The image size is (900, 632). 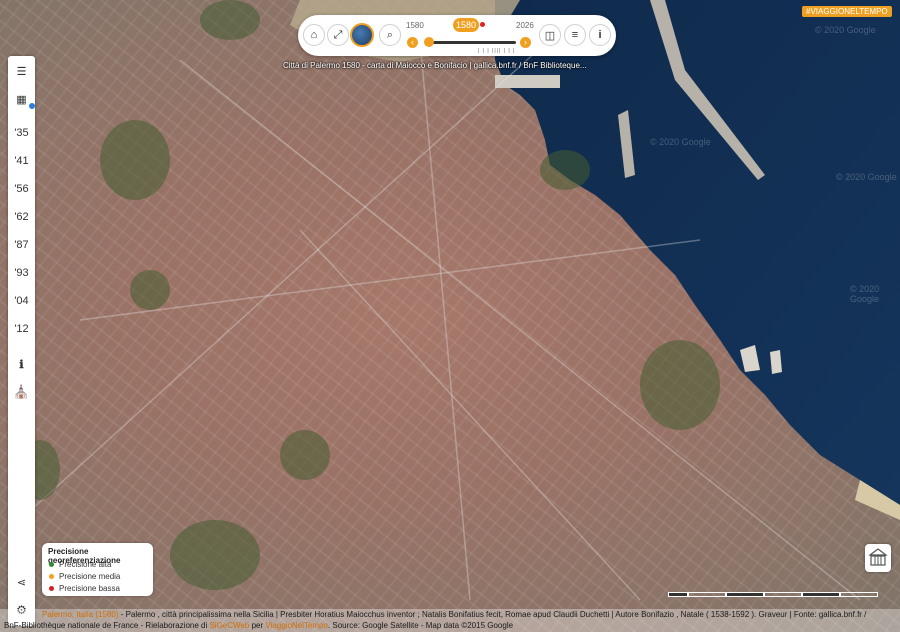 What do you see at coordinates (21, 582) in the screenshot?
I see `share-icon: ⋖` at bounding box center [21, 582].